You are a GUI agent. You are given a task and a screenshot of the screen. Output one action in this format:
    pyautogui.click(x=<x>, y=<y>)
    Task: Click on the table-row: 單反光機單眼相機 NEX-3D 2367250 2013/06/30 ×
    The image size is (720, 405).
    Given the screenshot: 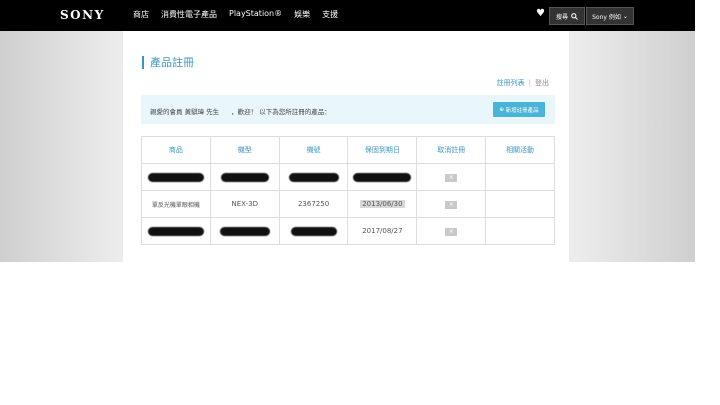 What is the action you would take?
    pyautogui.click(x=348, y=204)
    